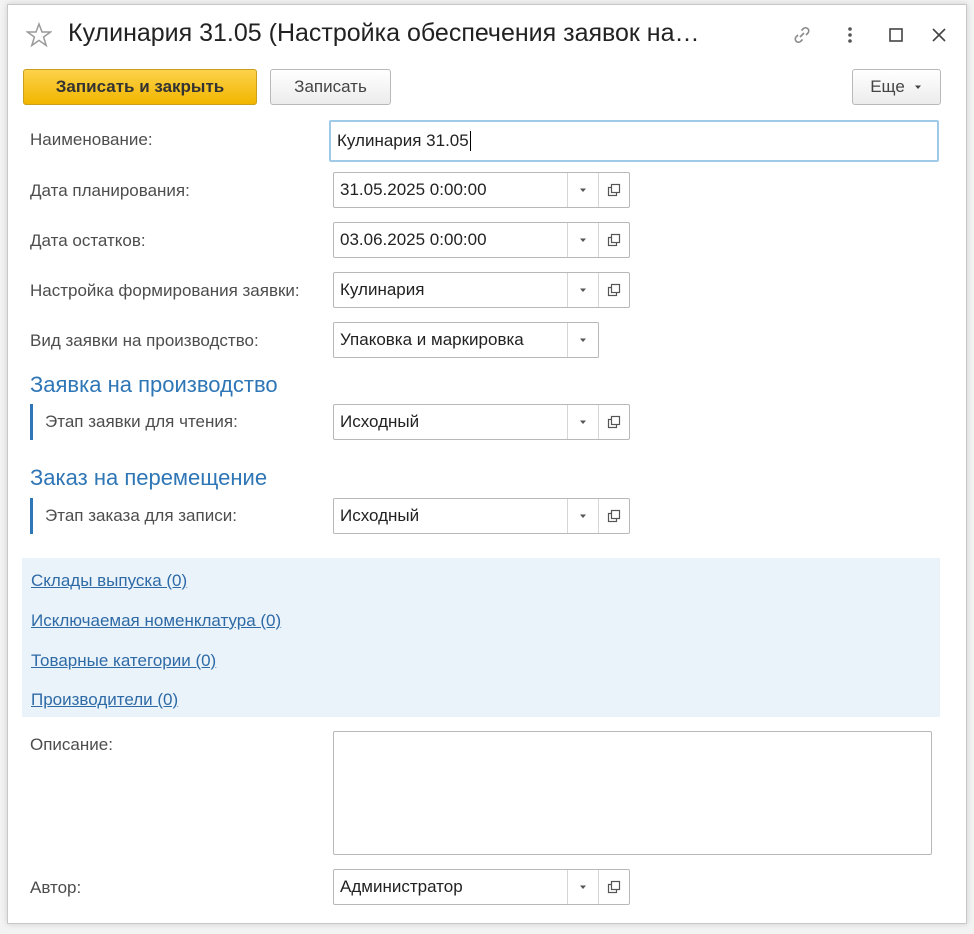 The width and height of the screenshot is (974, 934). Describe the element at coordinates (154, 384) in the screenshot. I see `production-request-section-title: Заявка на производство` at that location.